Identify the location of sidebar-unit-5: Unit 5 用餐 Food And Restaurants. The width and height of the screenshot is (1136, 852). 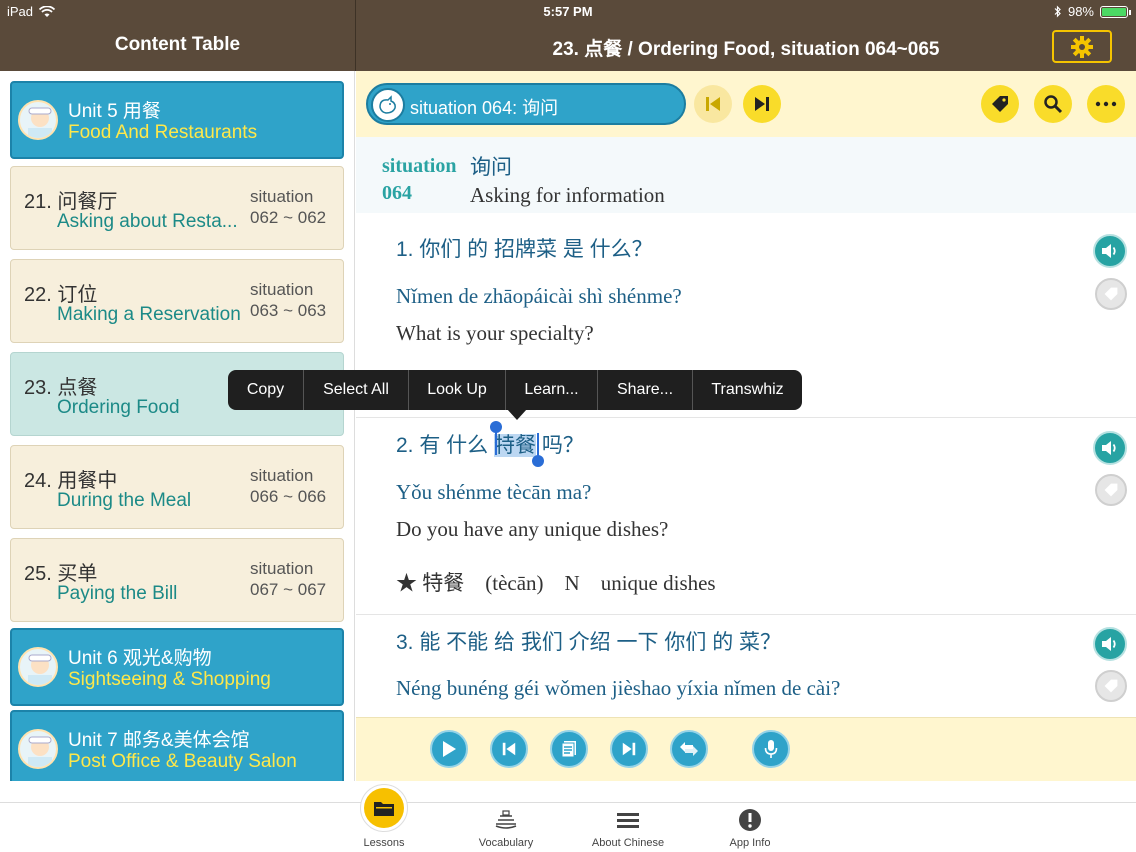
(177, 120).